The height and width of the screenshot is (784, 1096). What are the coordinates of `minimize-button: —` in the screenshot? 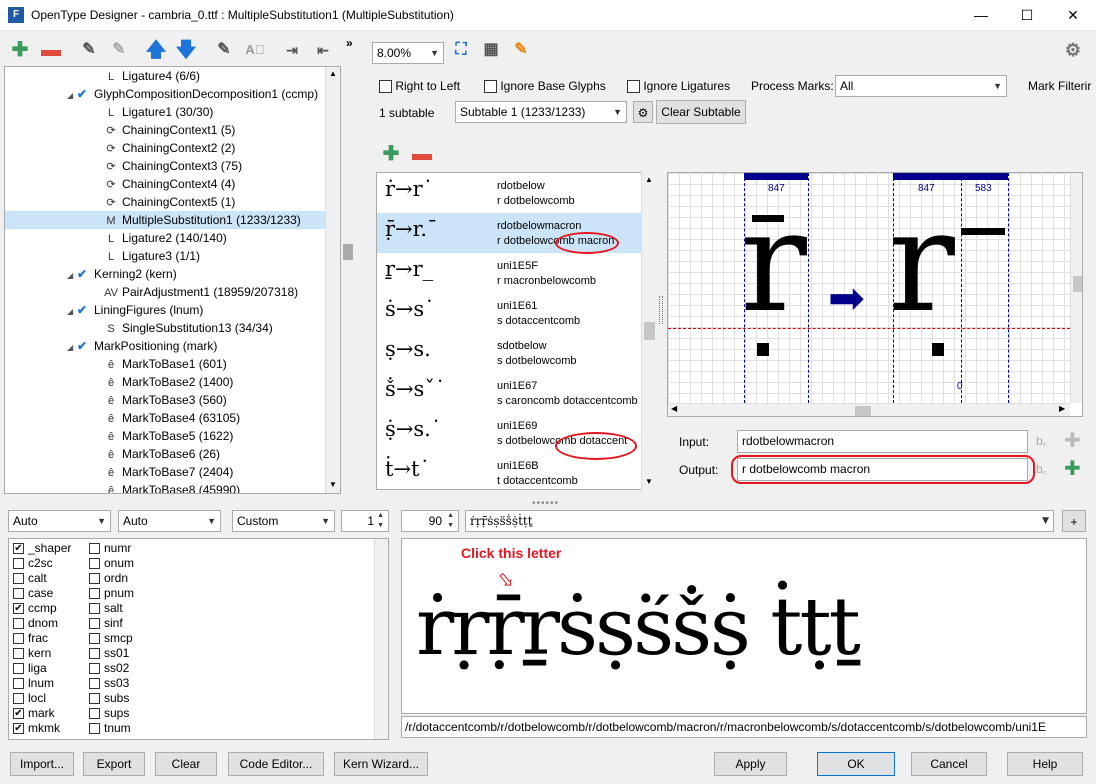 It's located at (981, 15).